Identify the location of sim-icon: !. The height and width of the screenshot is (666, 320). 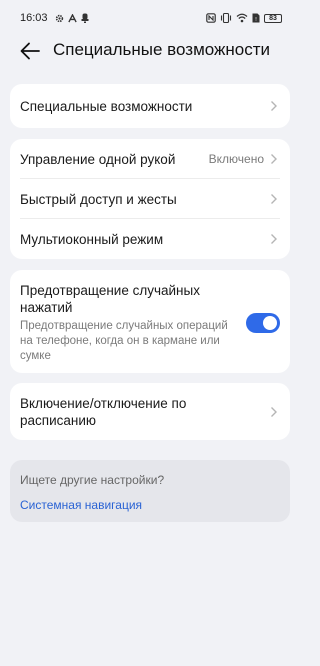
(256, 18).